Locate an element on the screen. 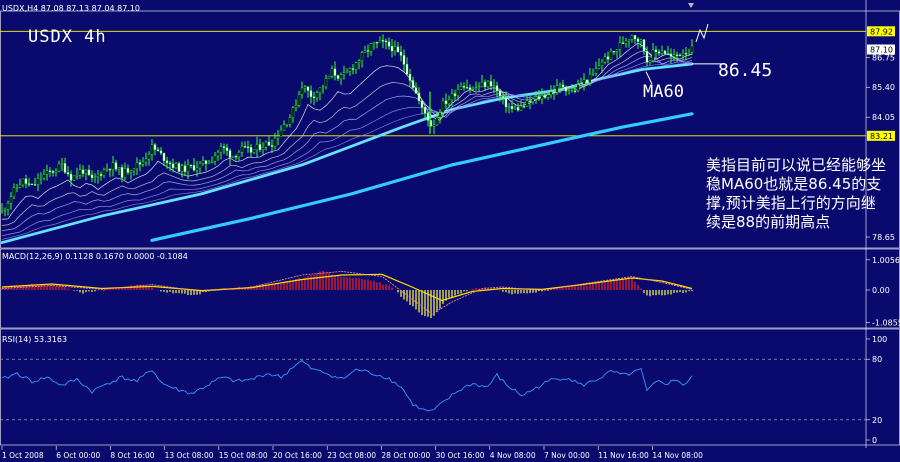 The image size is (900, 462). x-tick-label: 7 Nov 00:00 is located at coordinates (567, 455).